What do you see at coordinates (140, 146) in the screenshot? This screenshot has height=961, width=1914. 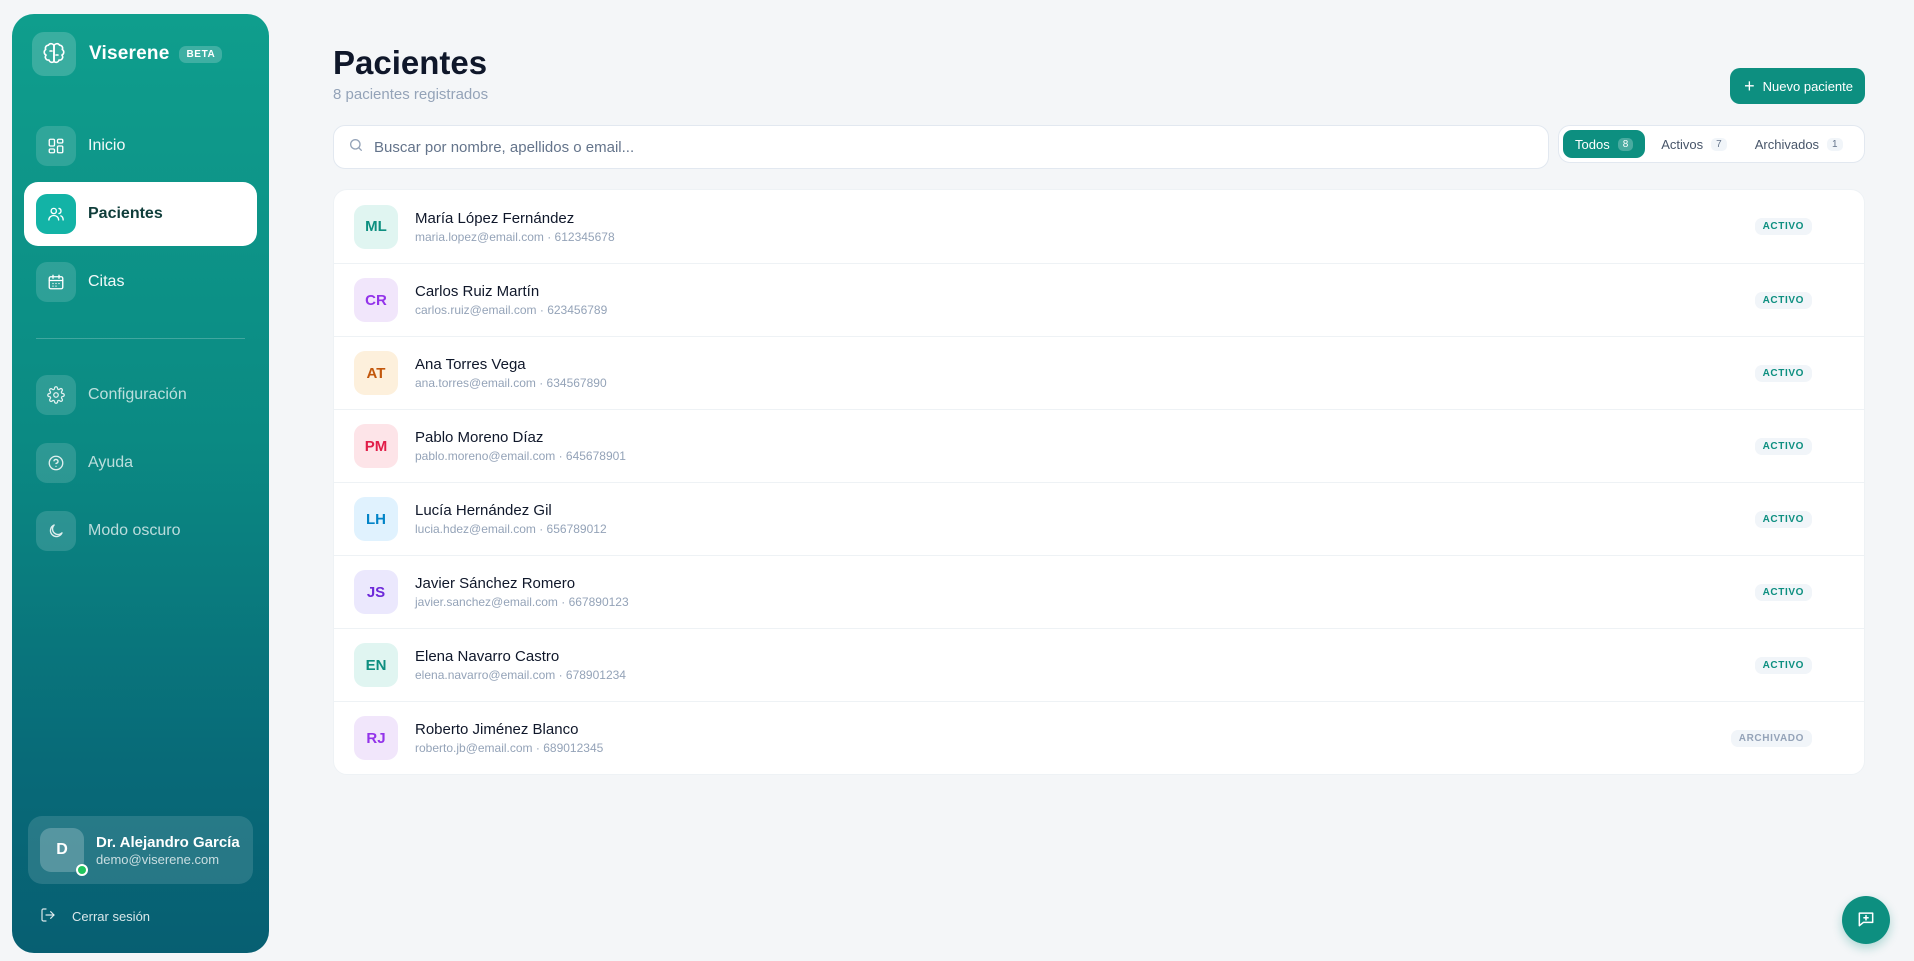 I see `nav-item-inicio: Inicio` at bounding box center [140, 146].